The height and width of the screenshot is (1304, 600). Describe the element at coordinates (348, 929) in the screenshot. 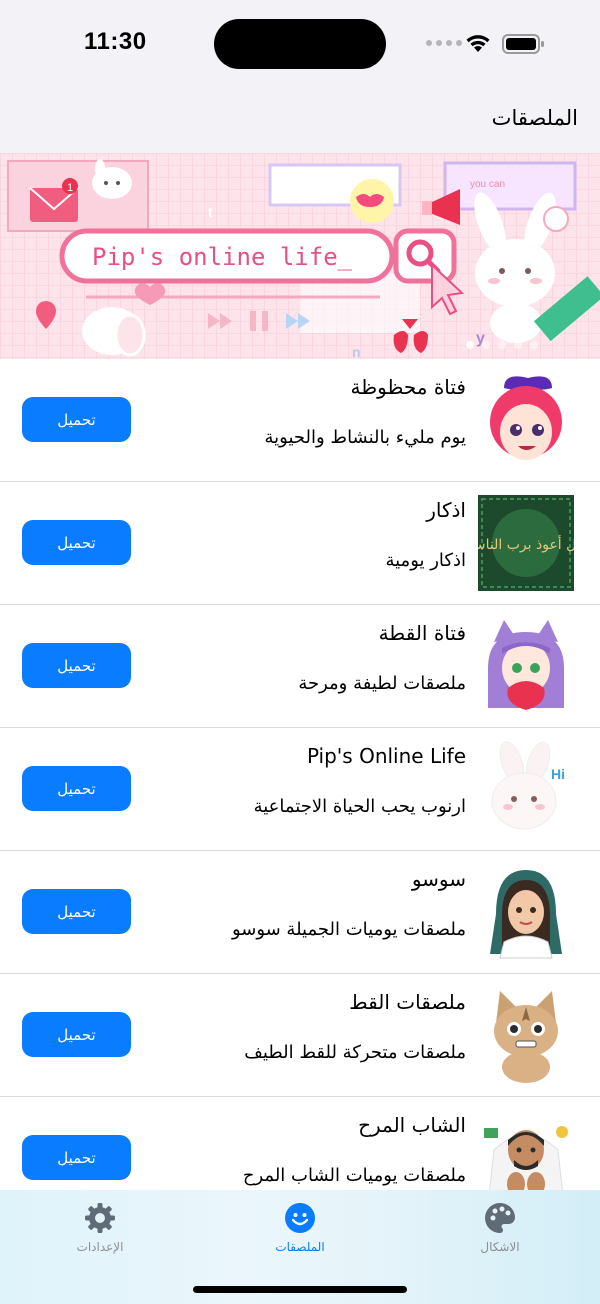

I see `pack-subtitle: ملصقات يوميات الجميلة سوسو` at that location.